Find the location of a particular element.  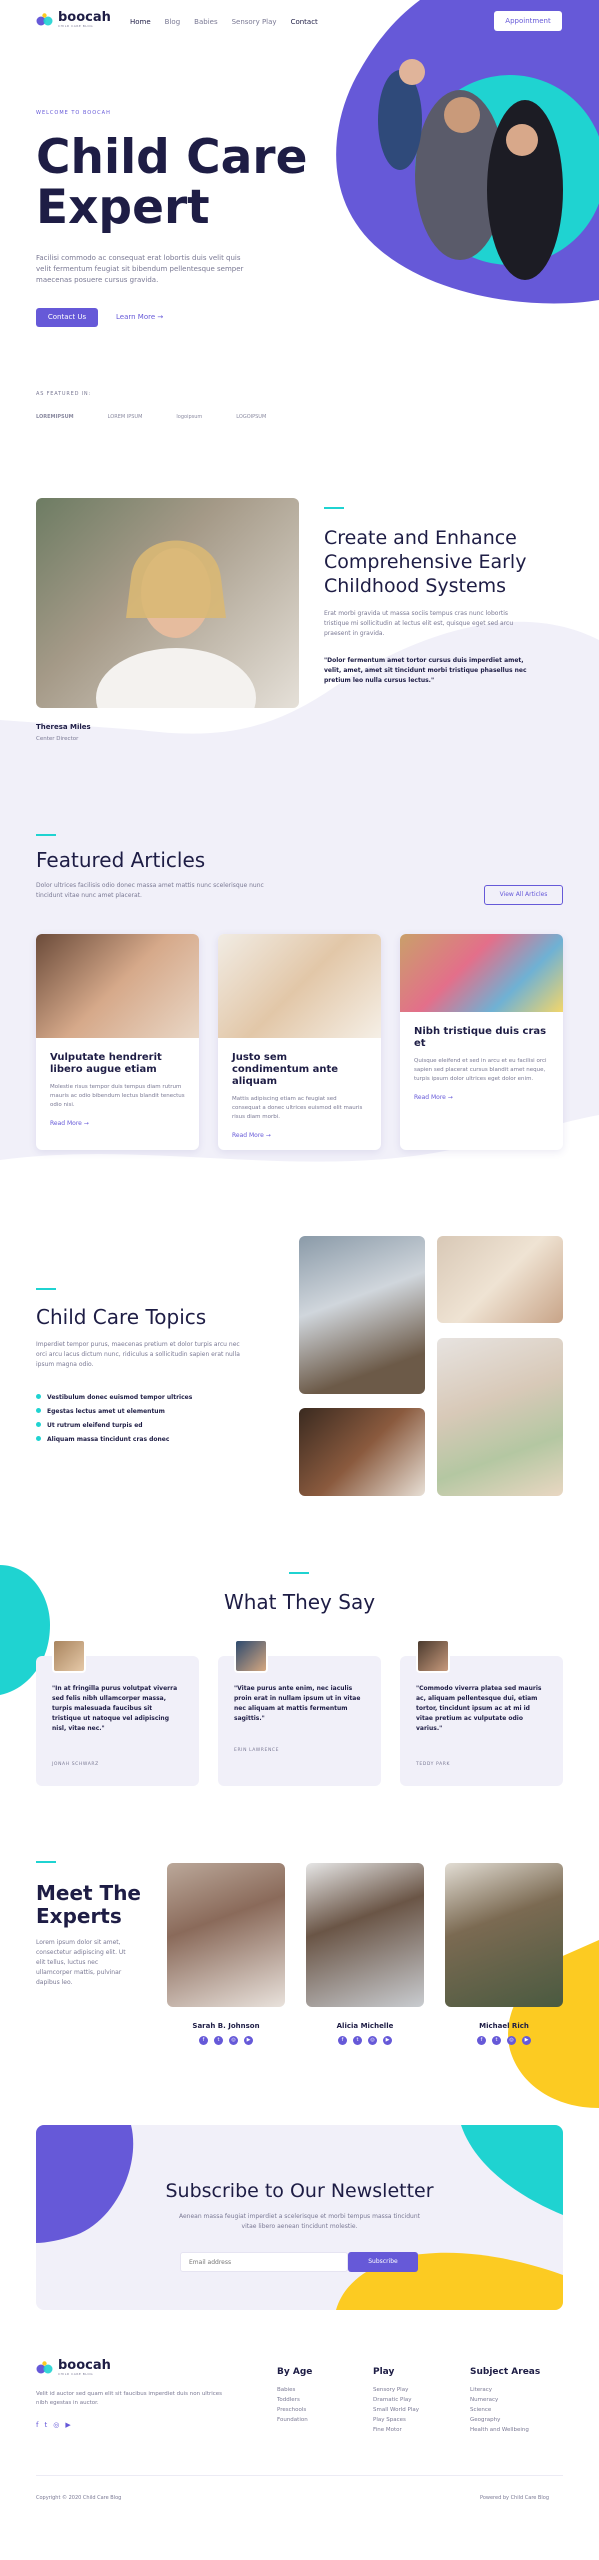

footer-link: Literacy is located at coordinates (505, 2390).